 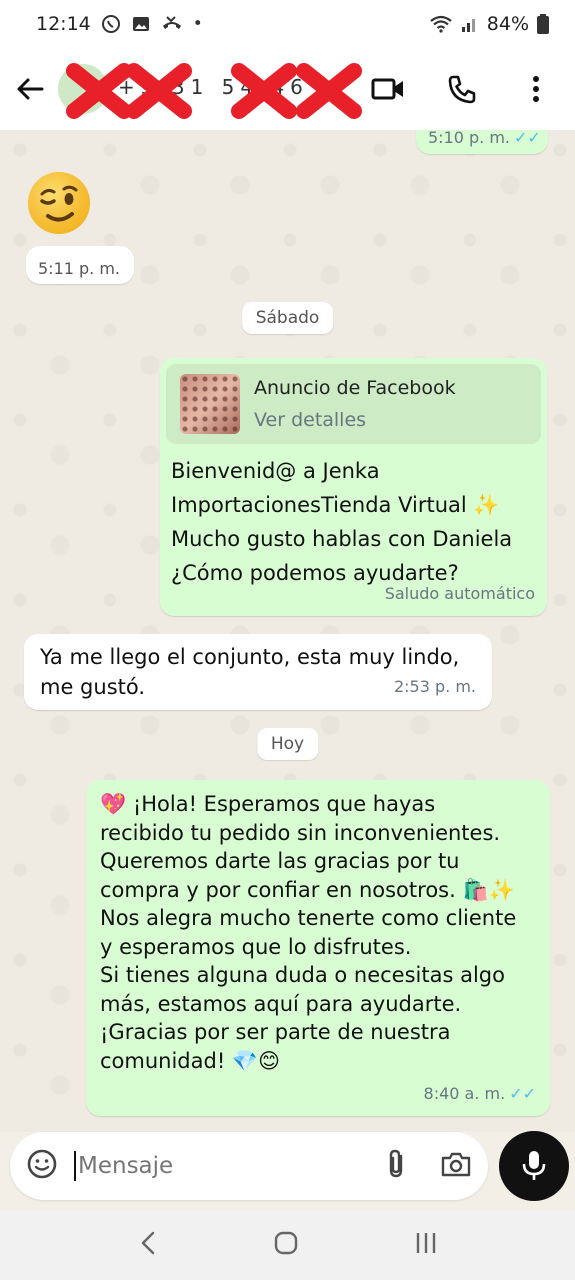 What do you see at coordinates (213, 1166) in the screenshot?
I see `message-input` at bounding box center [213, 1166].